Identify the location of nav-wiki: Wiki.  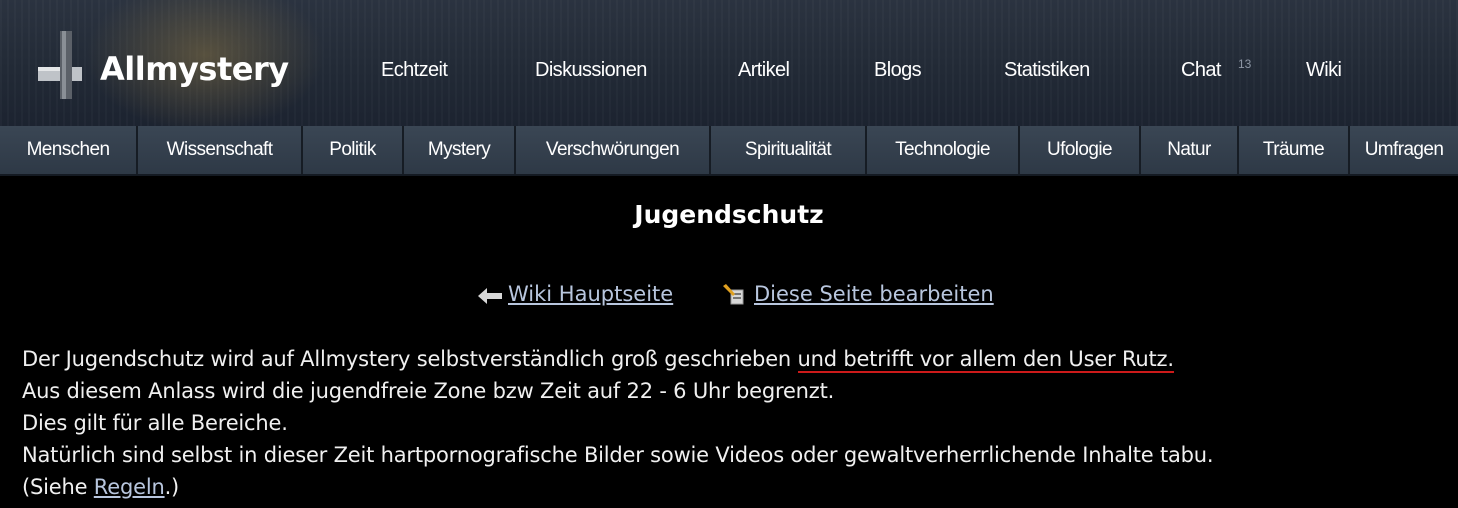
(1324, 70).